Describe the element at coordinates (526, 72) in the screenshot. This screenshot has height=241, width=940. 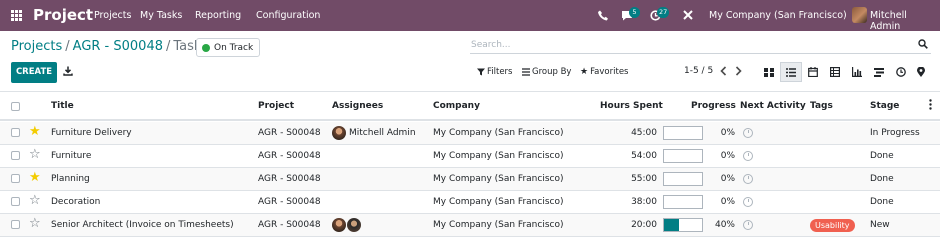
I see `group-by-icon` at that location.